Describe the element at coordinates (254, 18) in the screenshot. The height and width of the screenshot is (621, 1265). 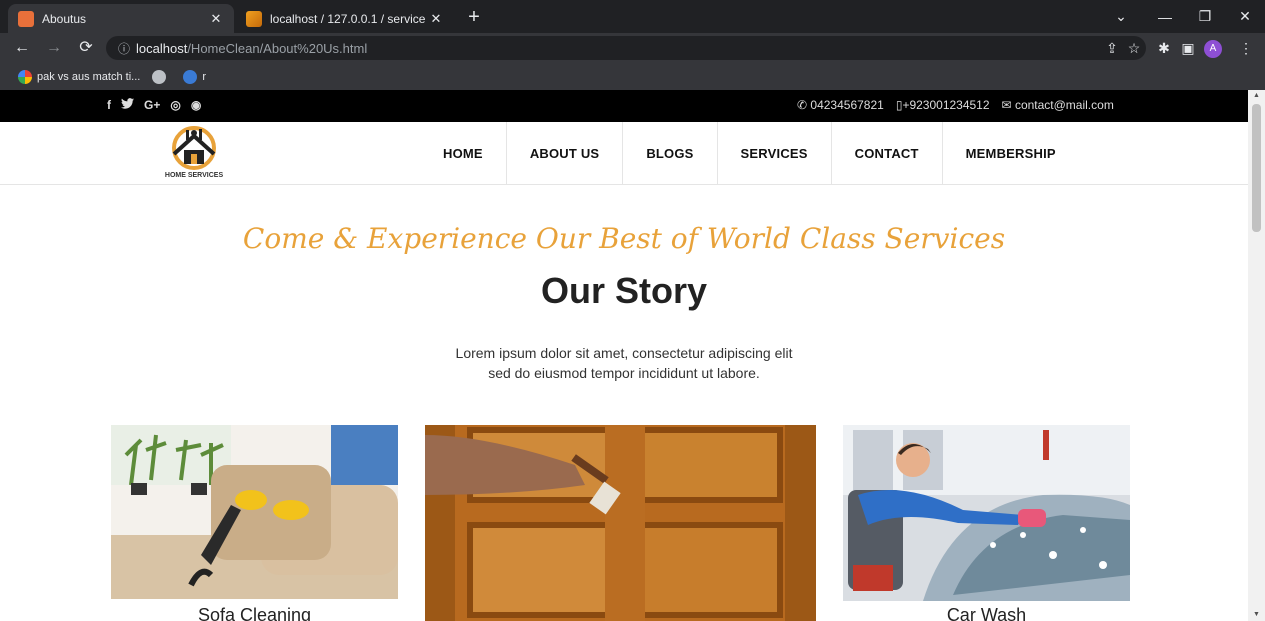
I see `phpmyadmin-favicon-icon` at that location.